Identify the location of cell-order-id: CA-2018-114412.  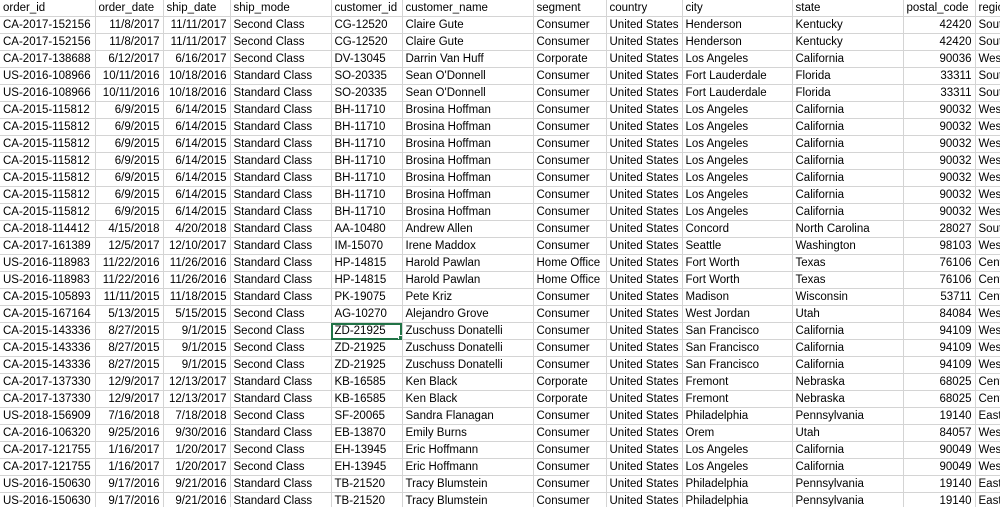
(48, 229).